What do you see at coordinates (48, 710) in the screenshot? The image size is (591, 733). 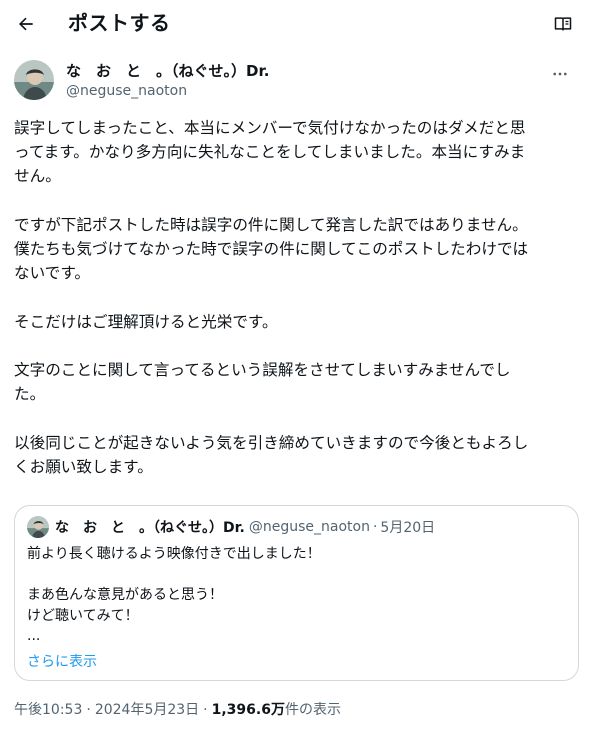 I see `post-time: 午後10:53` at bounding box center [48, 710].